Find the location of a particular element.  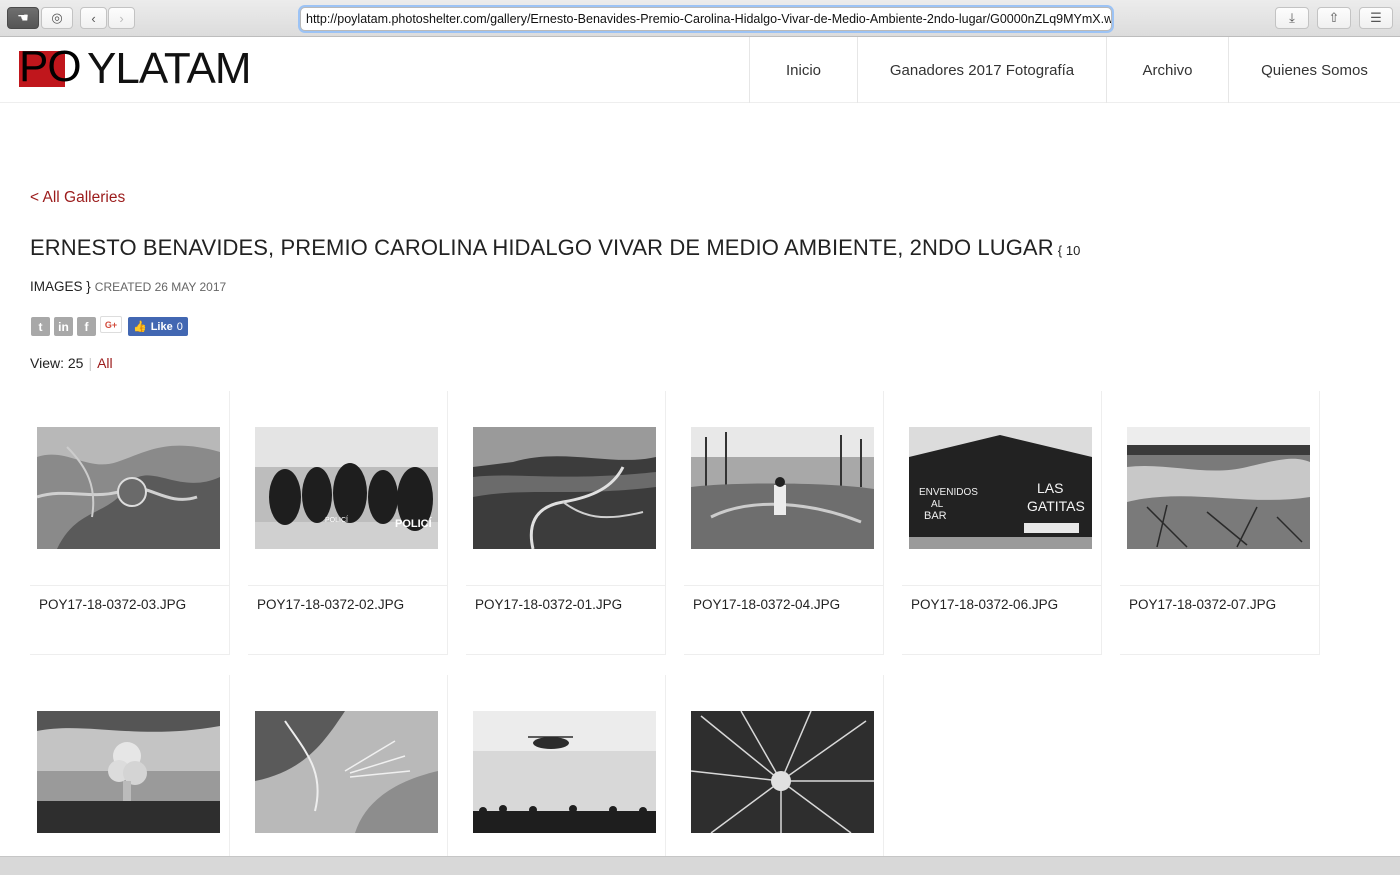

logo-mark: PO is located at coordinates (50, 66).